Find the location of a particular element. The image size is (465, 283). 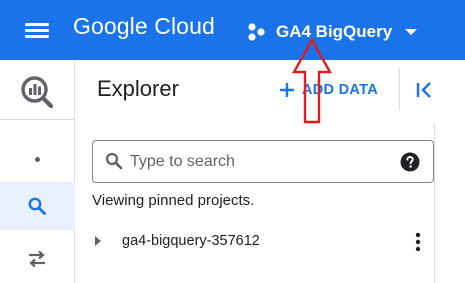

pinned-projects-status: Viewing pinned projects. is located at coordinates (173, 200).